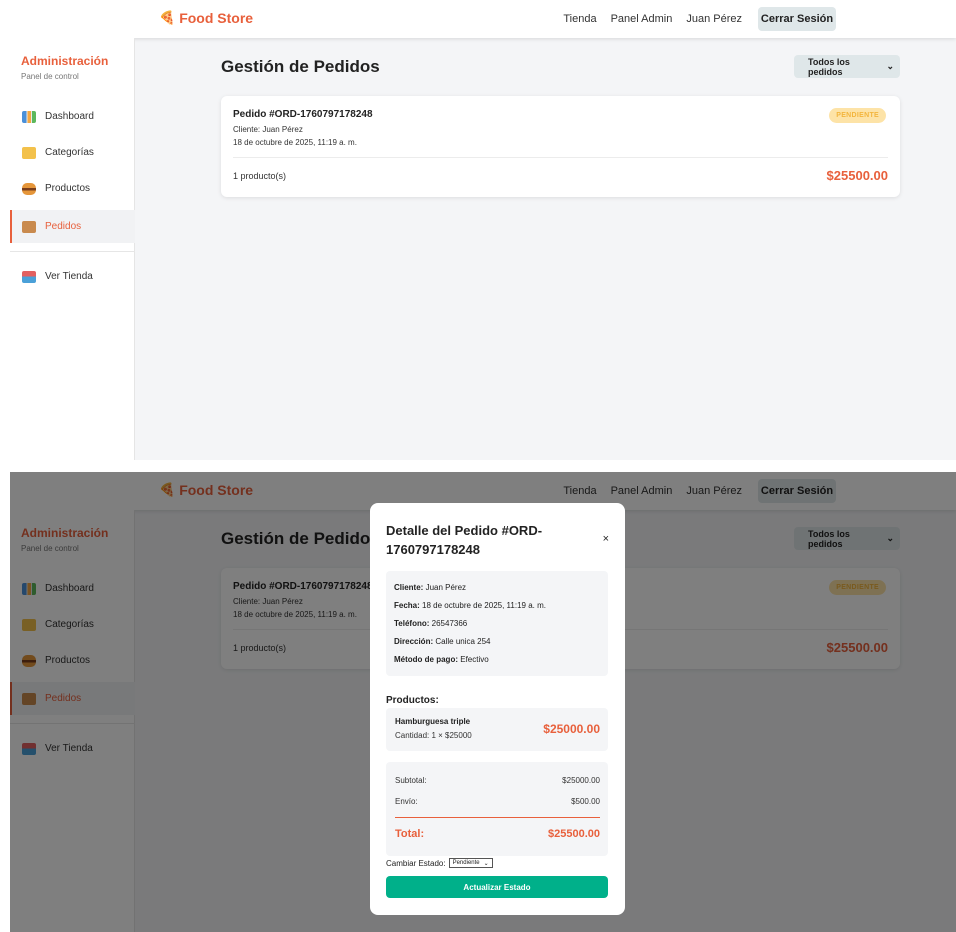  Describe the element at coordinates (63, 226) in the screenshot. I see `sidebar-item-label: Pedidos` at that location.